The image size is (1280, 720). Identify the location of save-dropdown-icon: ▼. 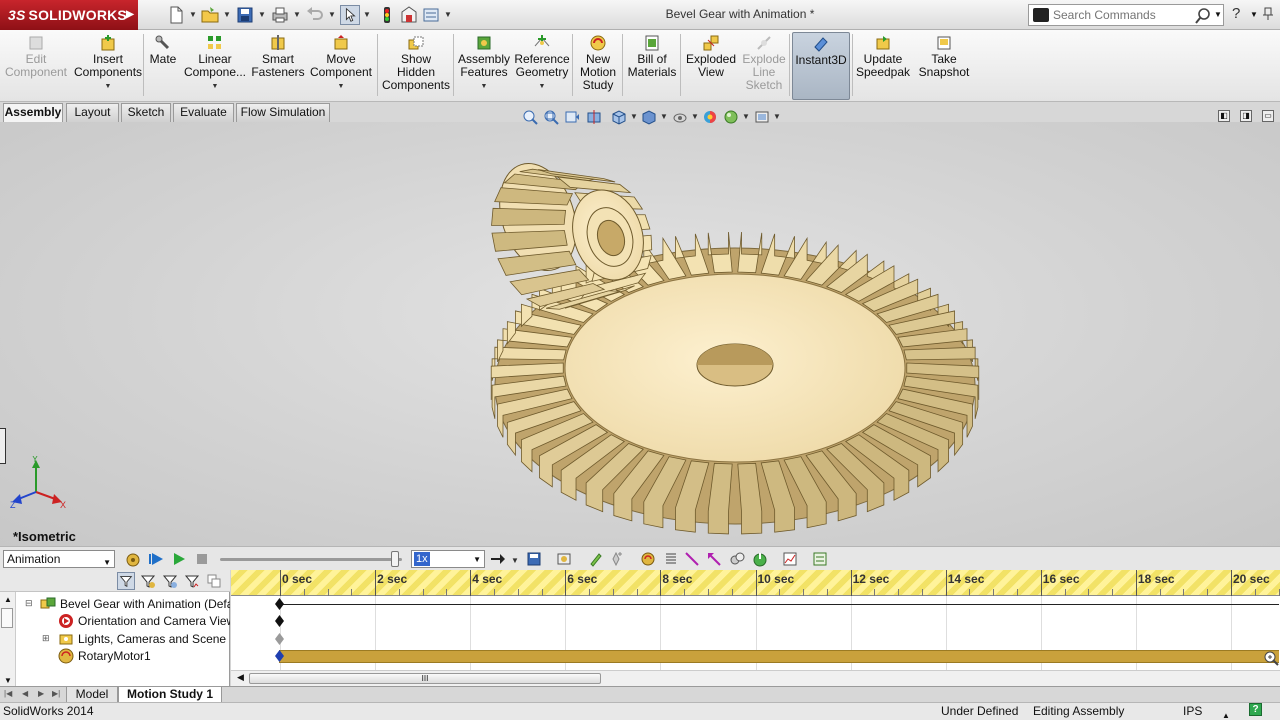
(262, 14).